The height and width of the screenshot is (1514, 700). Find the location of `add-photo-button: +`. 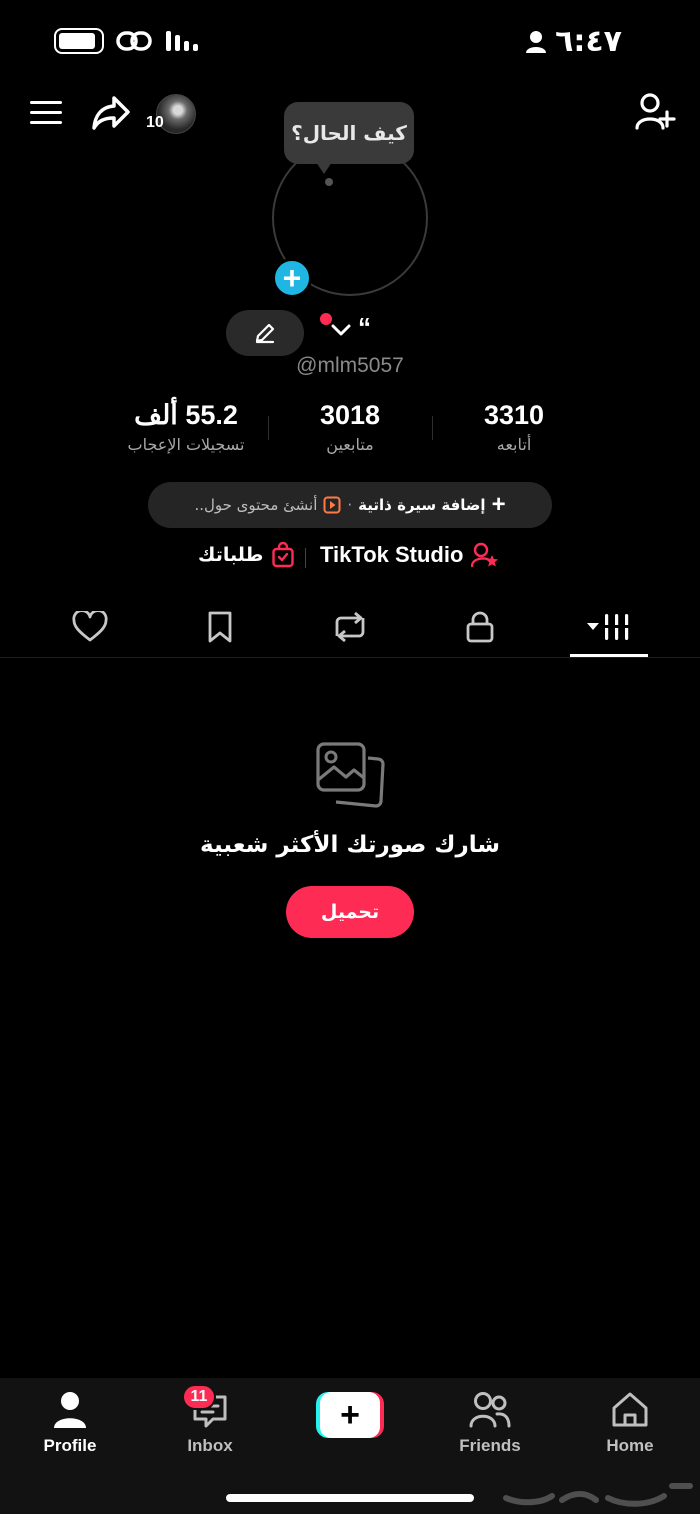

add-photo-button: + is located at coordinates (292, 278).